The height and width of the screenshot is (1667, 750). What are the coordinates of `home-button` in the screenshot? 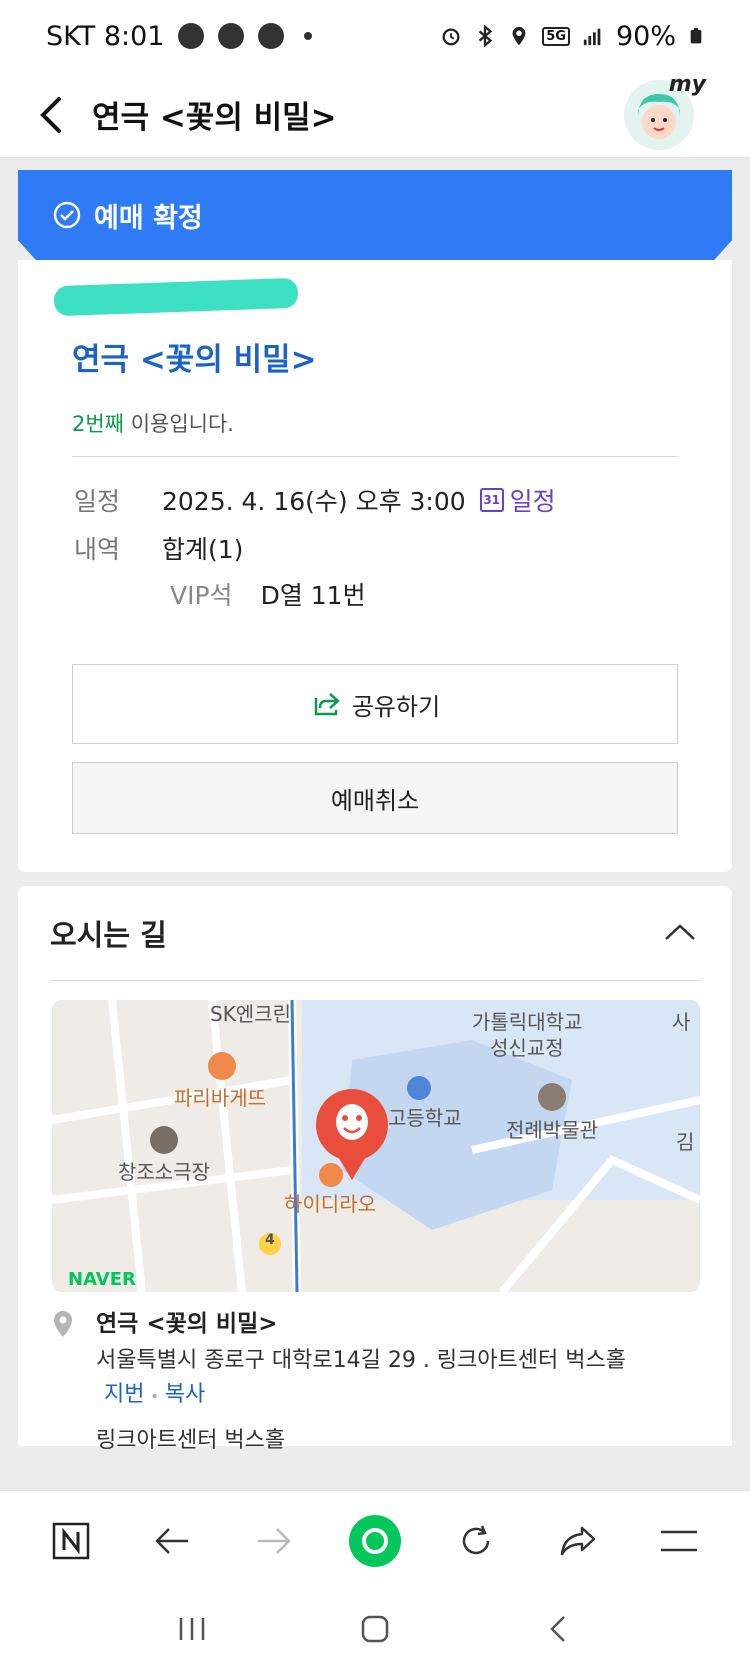 It's located at (375, 1629).